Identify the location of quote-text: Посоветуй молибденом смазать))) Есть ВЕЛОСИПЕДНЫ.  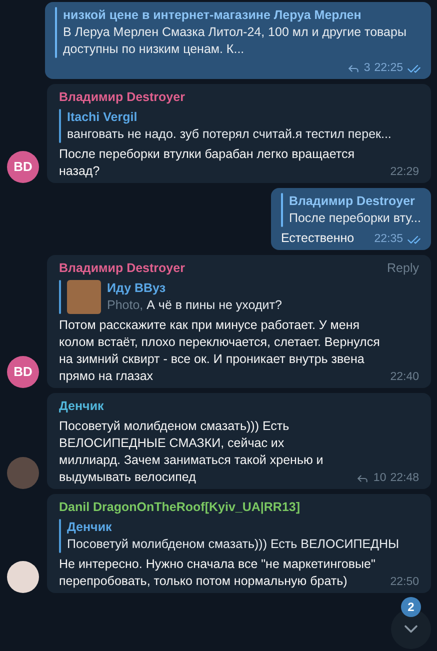
(233, 544).